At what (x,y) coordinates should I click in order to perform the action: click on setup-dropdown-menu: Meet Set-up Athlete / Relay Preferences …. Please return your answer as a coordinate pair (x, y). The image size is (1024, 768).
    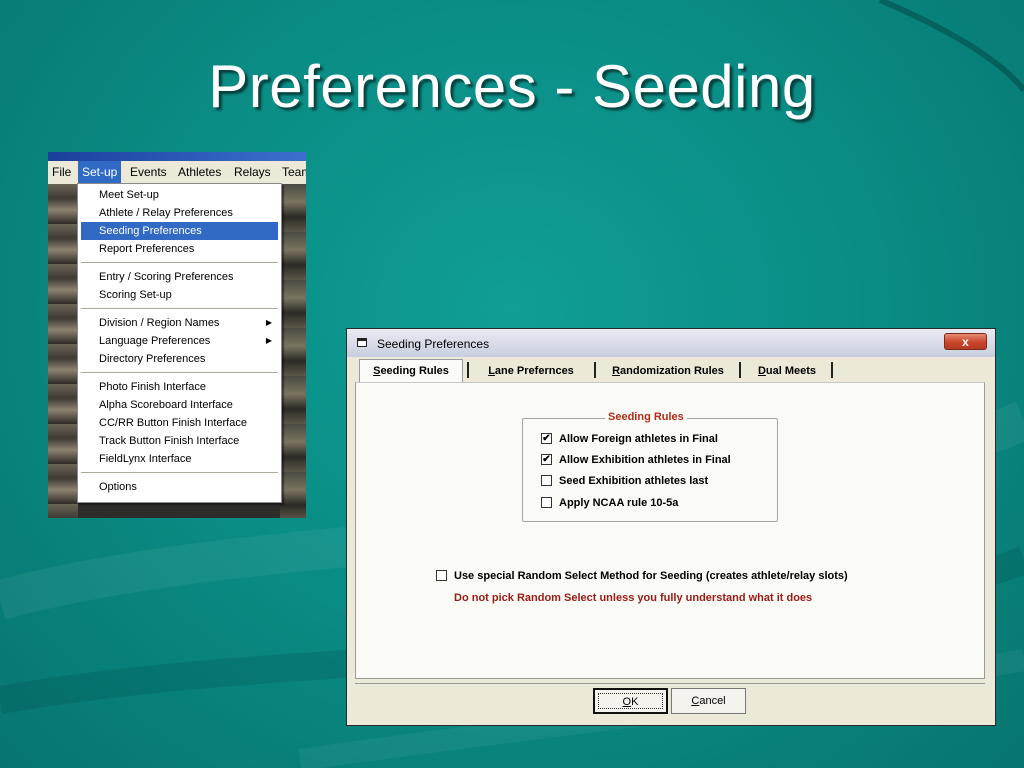
    Looking at the image, I should click on (179, 343).